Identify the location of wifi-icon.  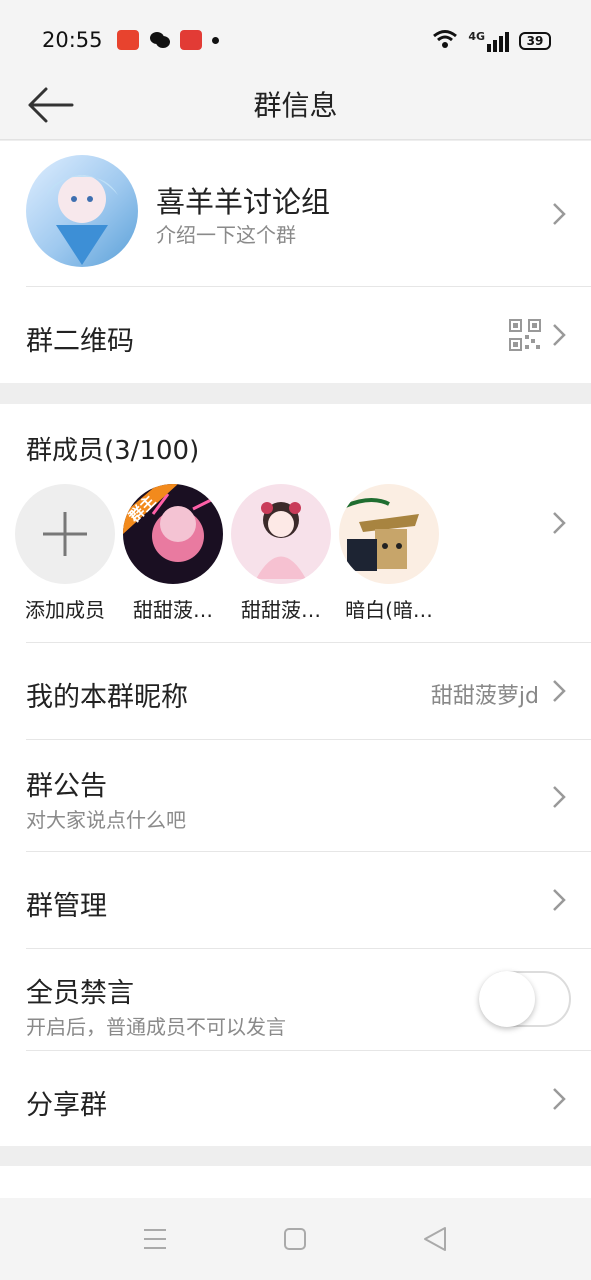
(445, 41).